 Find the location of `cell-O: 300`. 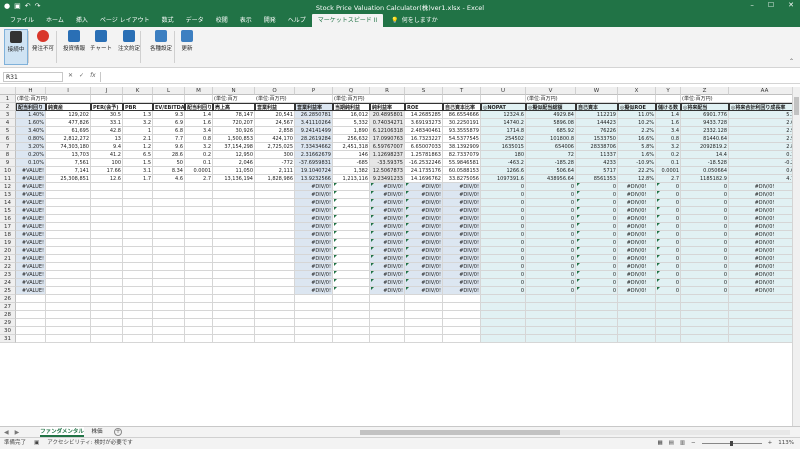

cell-O: 300 is located at coordinates (275, 155).